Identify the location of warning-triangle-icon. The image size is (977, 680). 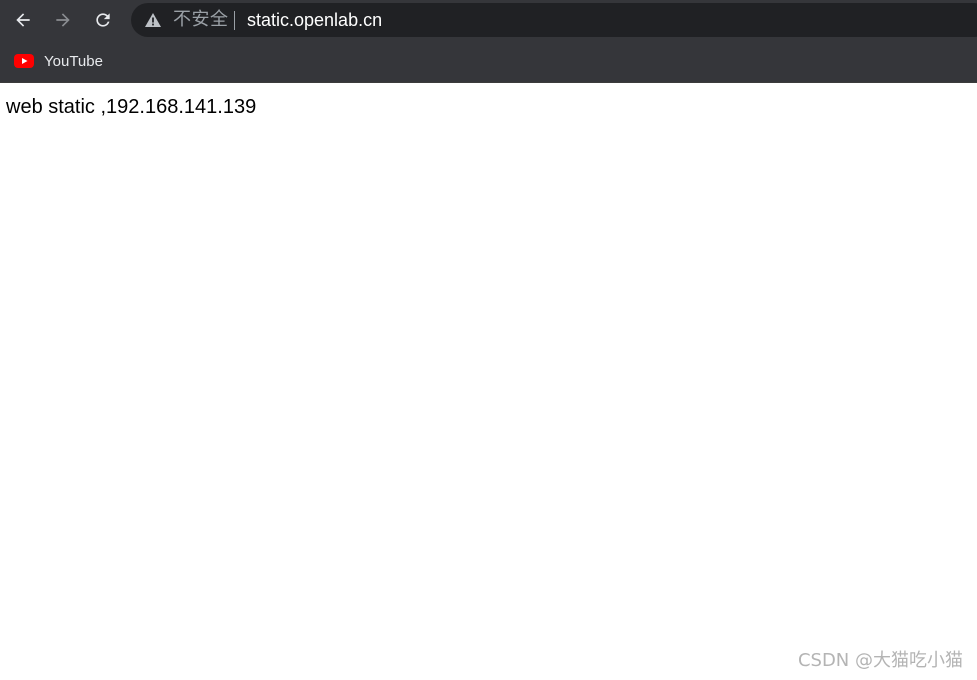
(153, 20).